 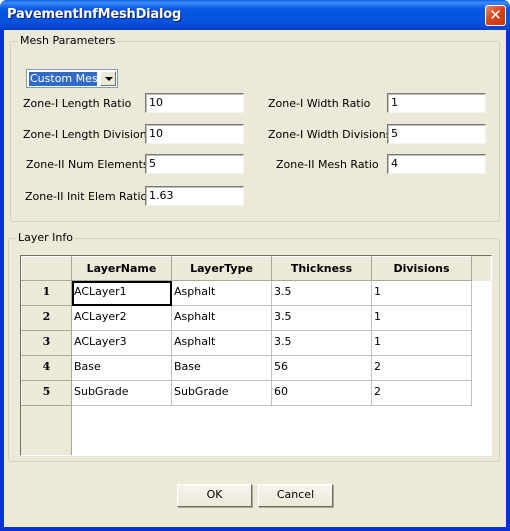 I want to click on zone1-width-divisions-input: 5, so click(x=436, y=134).